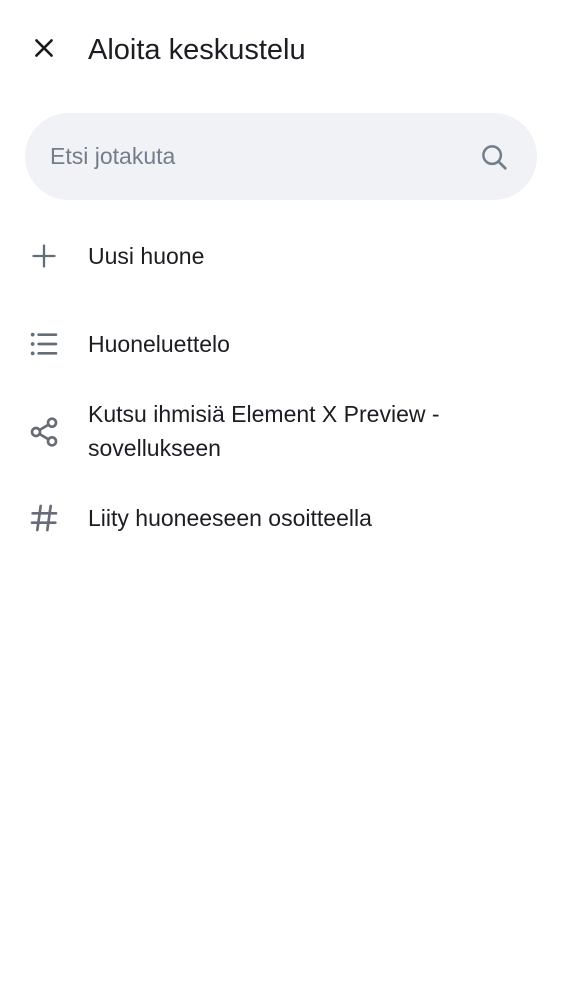 Image resolution: width=562 pixels, height=1000 pixels. Describe the element at coordinates (197, 50) in the screenshot. I see `page-title: Aloita keskustelu` at that location.